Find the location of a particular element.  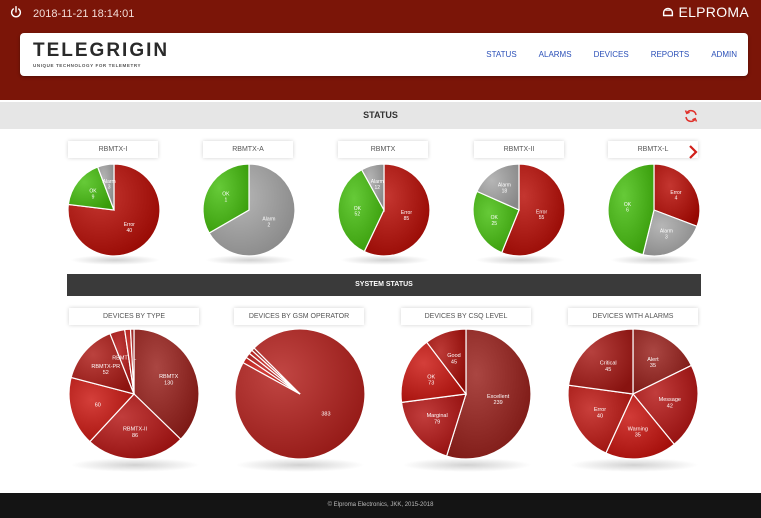

pie-chart-rbmtx: Error 85OK 52Alarm 12 is located at coordinates (384, 210).